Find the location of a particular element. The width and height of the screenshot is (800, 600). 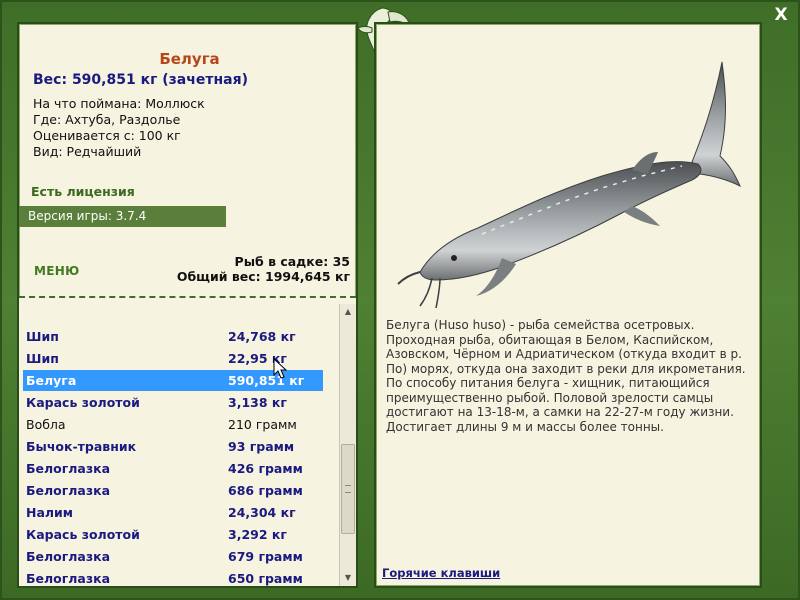

row-fish-name: Бычок-травник is located at coordinates (81, 446).